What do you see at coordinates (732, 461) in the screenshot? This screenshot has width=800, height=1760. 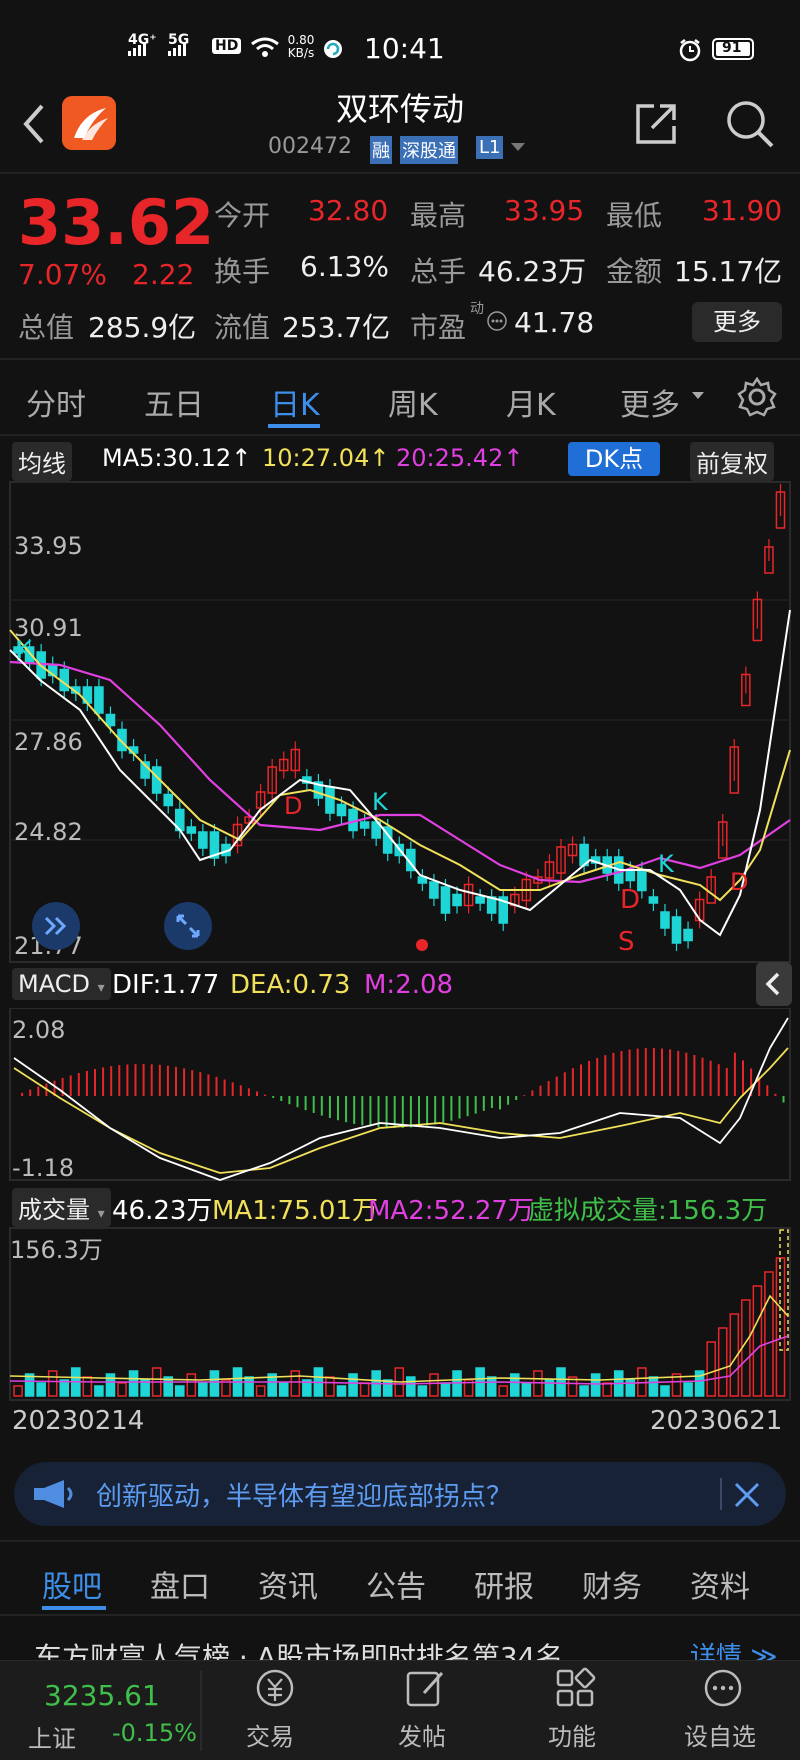 I see `adjust-button: 前复权` at bounding box center [732, 461].